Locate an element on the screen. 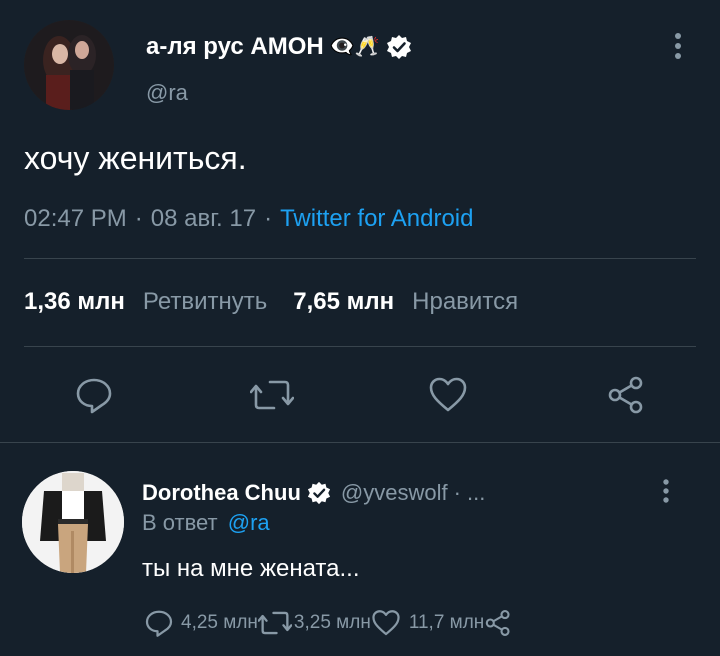 Image resolution: width=720 pixels, height=656 pixels. reply-author-name: Dorothea Chuu is located at coordinates (221, 493).